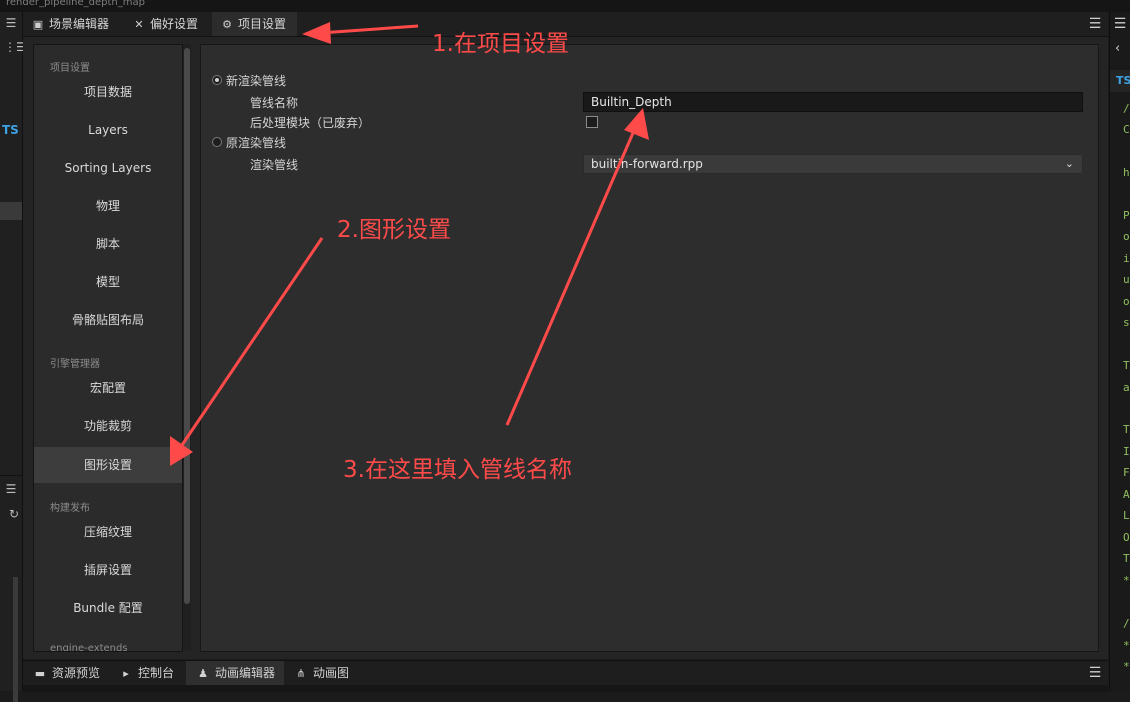 The height and width of the screenshot is (702, 1130). What do you see at coordinates (1126, 515) in the screenshot?
I see `code-line: L` at bounding box center [1126, 515].